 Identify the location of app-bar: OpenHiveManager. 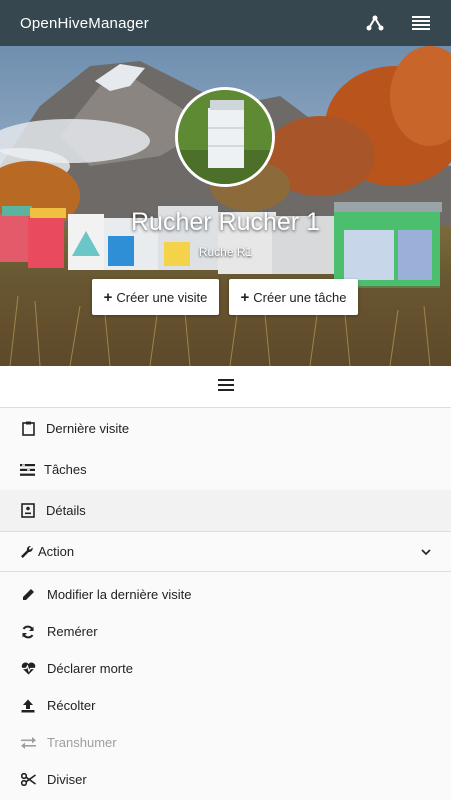
(225, 23).